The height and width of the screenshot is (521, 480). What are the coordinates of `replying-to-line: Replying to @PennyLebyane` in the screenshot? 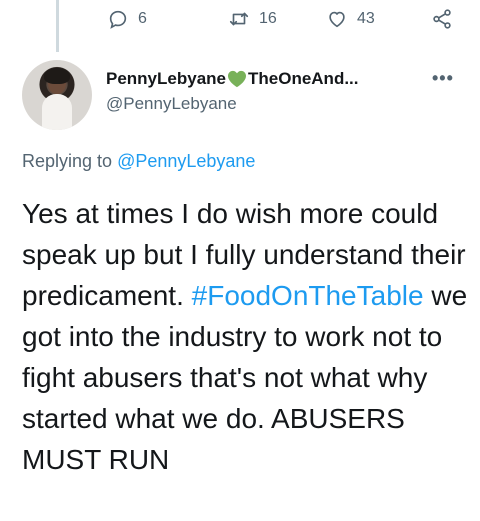 It's located at (138, 161).